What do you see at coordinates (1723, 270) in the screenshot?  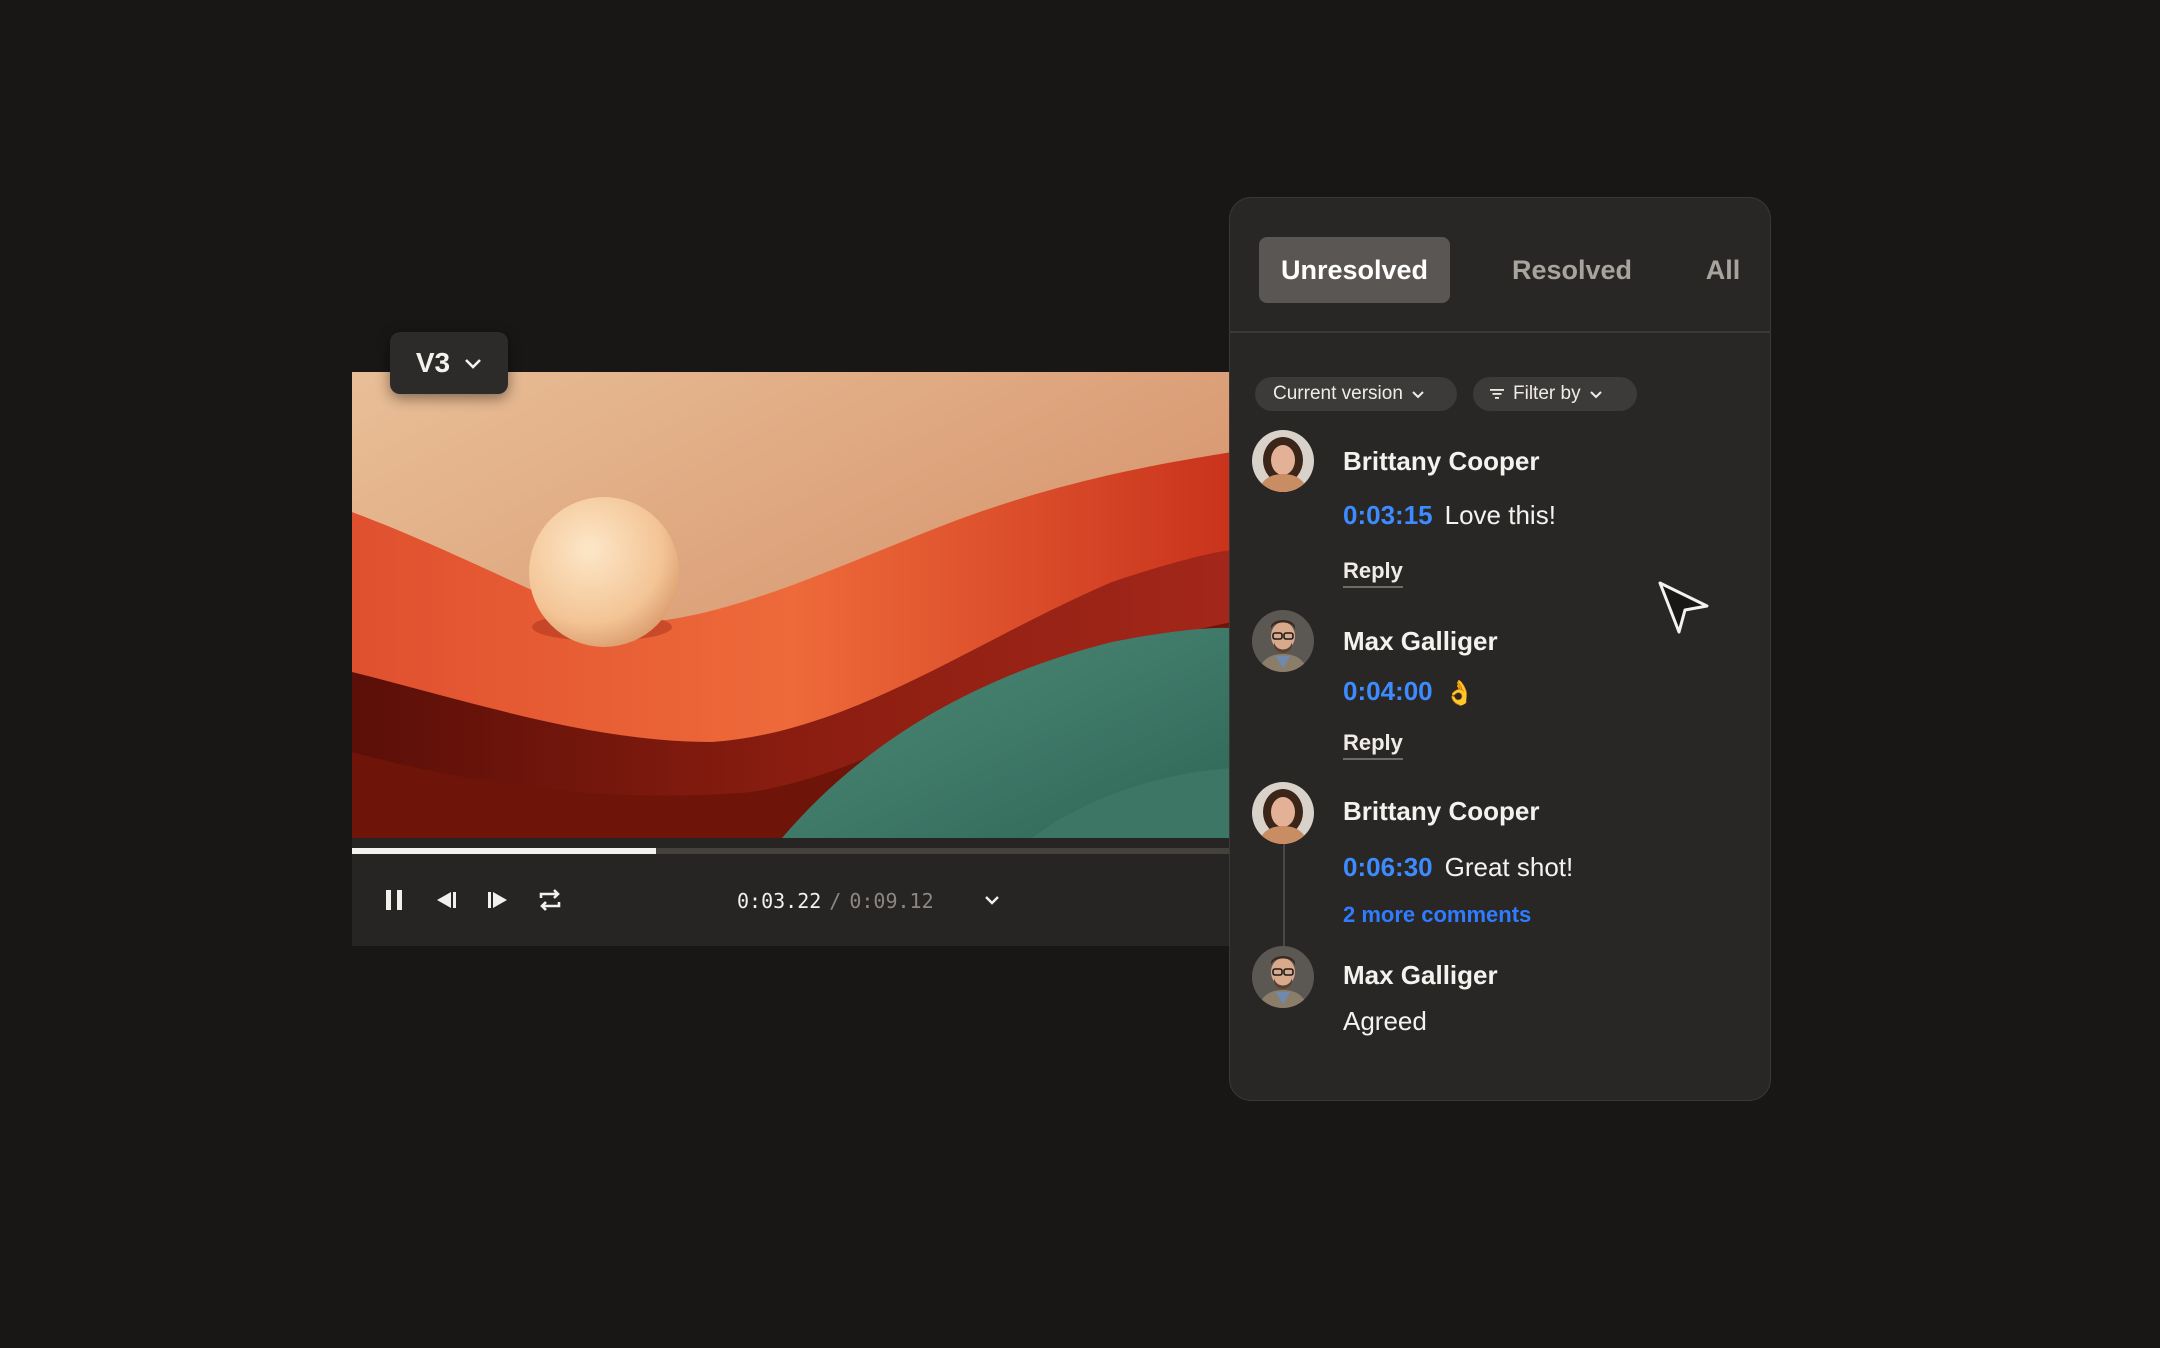 I see `tab-all: All` at bounding box center [1723, 270].